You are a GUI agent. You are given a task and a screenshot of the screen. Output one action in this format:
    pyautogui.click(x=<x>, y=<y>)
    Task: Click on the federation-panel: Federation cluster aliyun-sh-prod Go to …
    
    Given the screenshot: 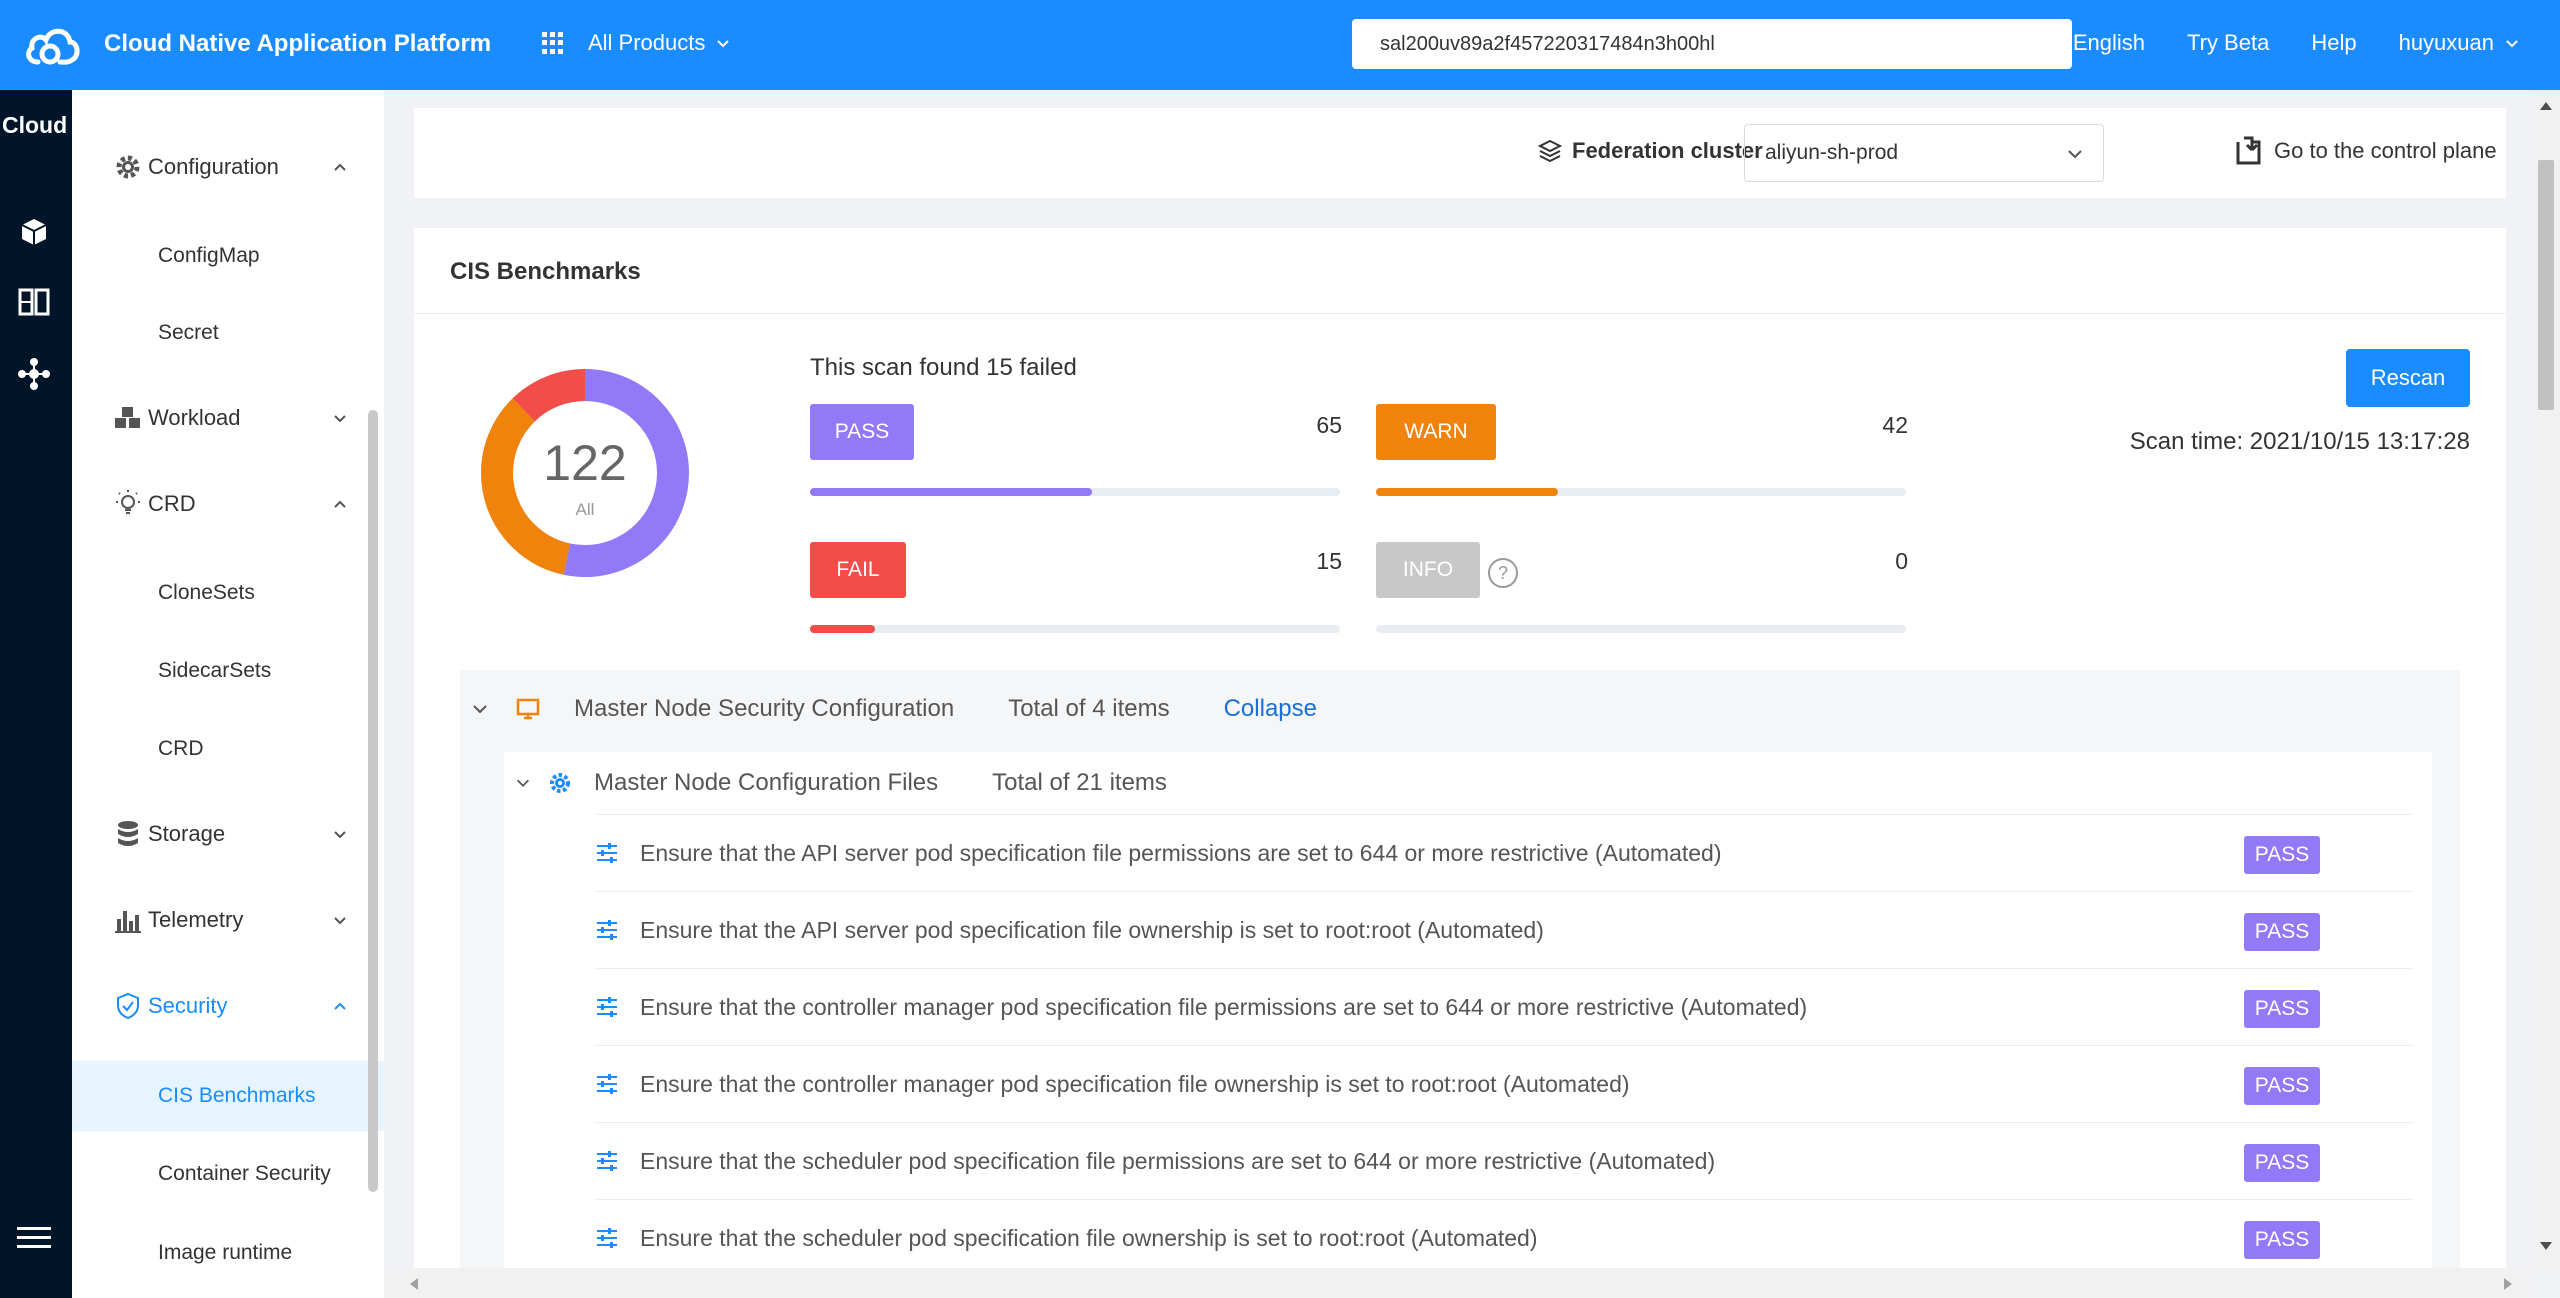 What is the action you would take?
    pyautogui.click(x=1460, y=153)
    